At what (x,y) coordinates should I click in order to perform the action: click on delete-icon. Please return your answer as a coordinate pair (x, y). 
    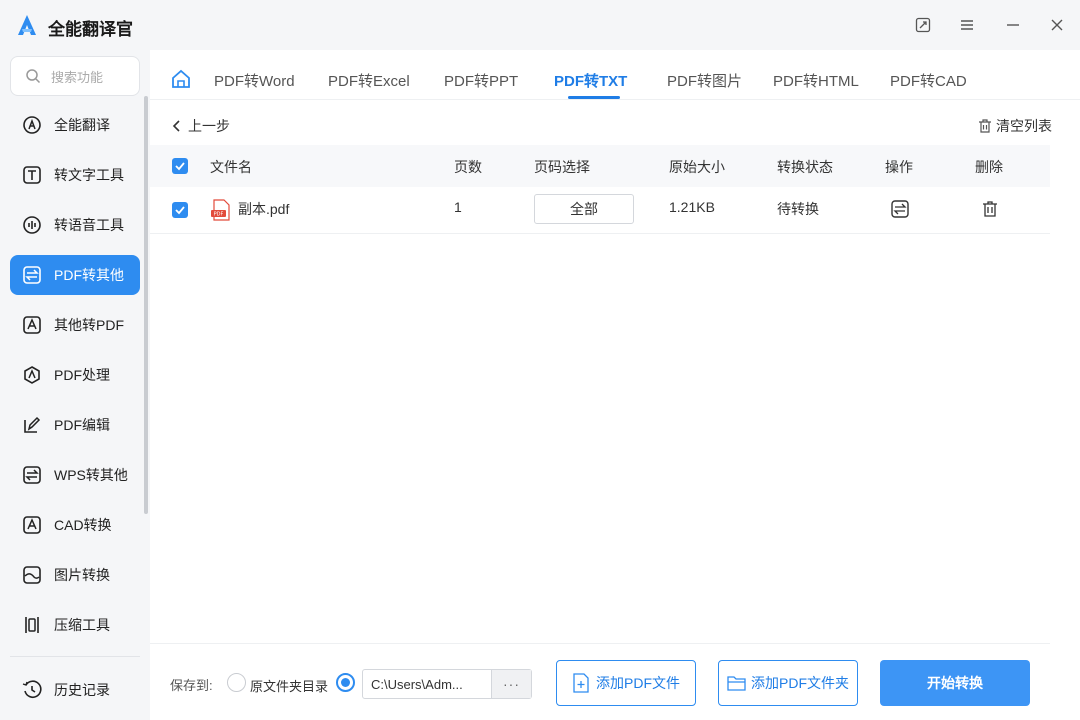
    Looking at the image, I should click on (990, 209).